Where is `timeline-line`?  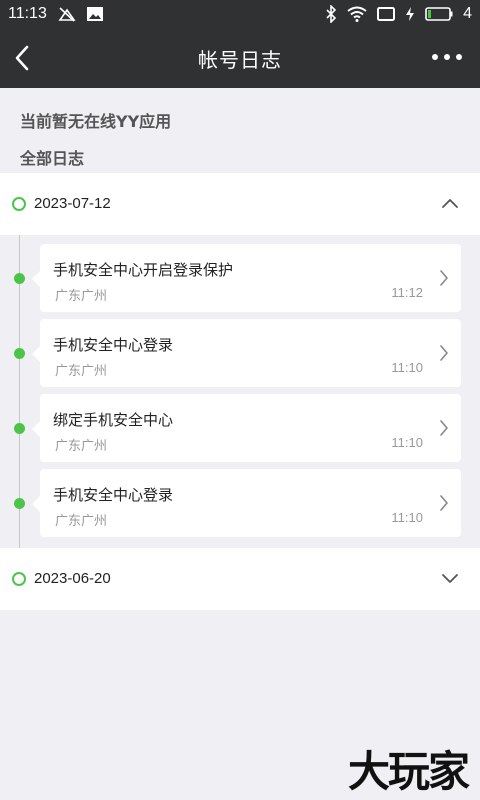 timeline-line is located at coordinates (19, 389).